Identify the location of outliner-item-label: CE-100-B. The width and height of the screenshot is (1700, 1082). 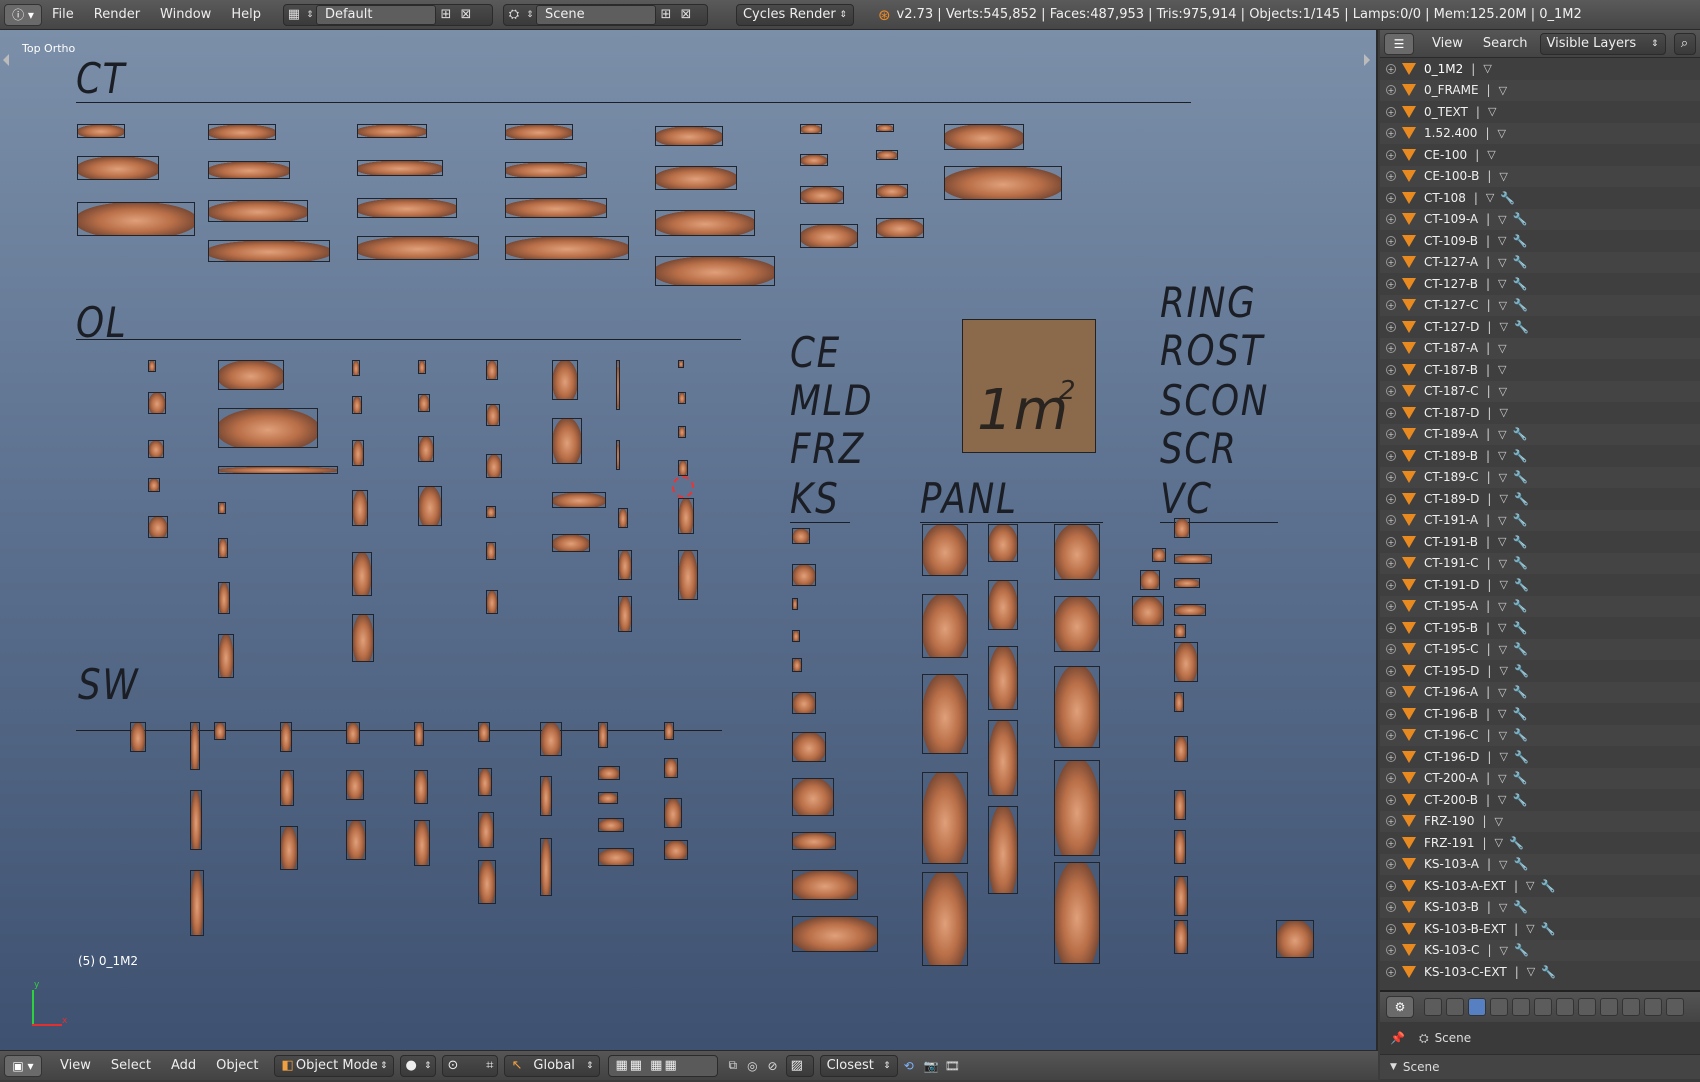
(1451, 176).